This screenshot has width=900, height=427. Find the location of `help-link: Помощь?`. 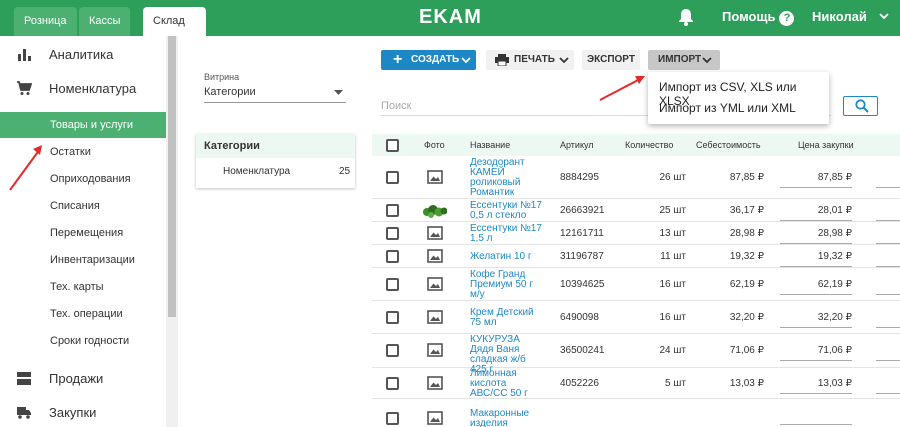

help-link: Помощь? is located at coordinates (758, 17).